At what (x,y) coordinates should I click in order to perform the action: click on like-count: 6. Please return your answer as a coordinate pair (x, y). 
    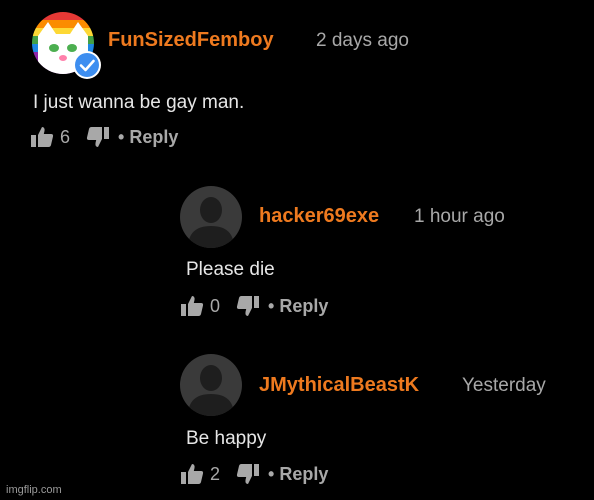
    Looking at the image, I should click on (65, 136).